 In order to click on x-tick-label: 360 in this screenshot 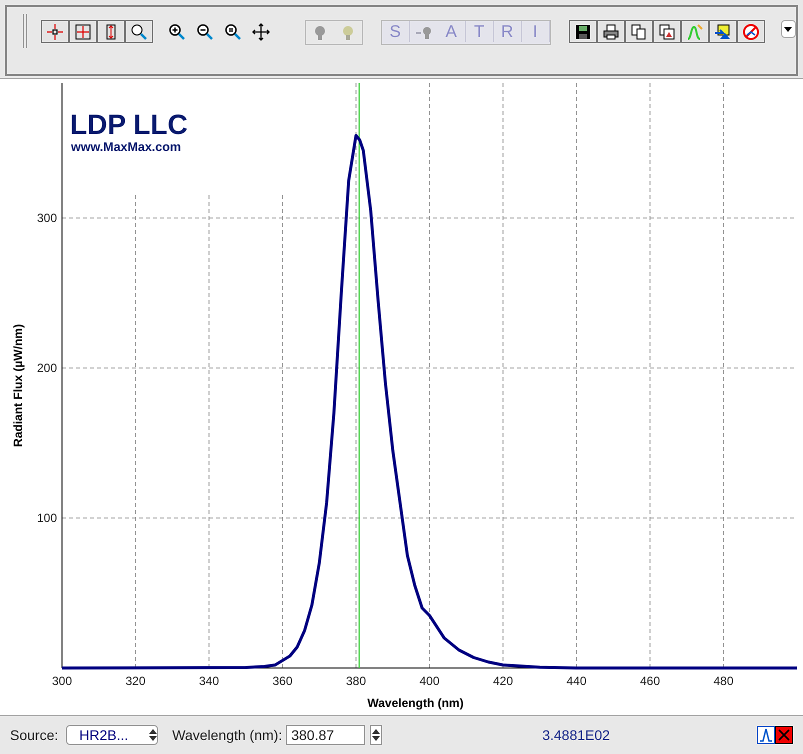, I will do `click(282, 681)`.